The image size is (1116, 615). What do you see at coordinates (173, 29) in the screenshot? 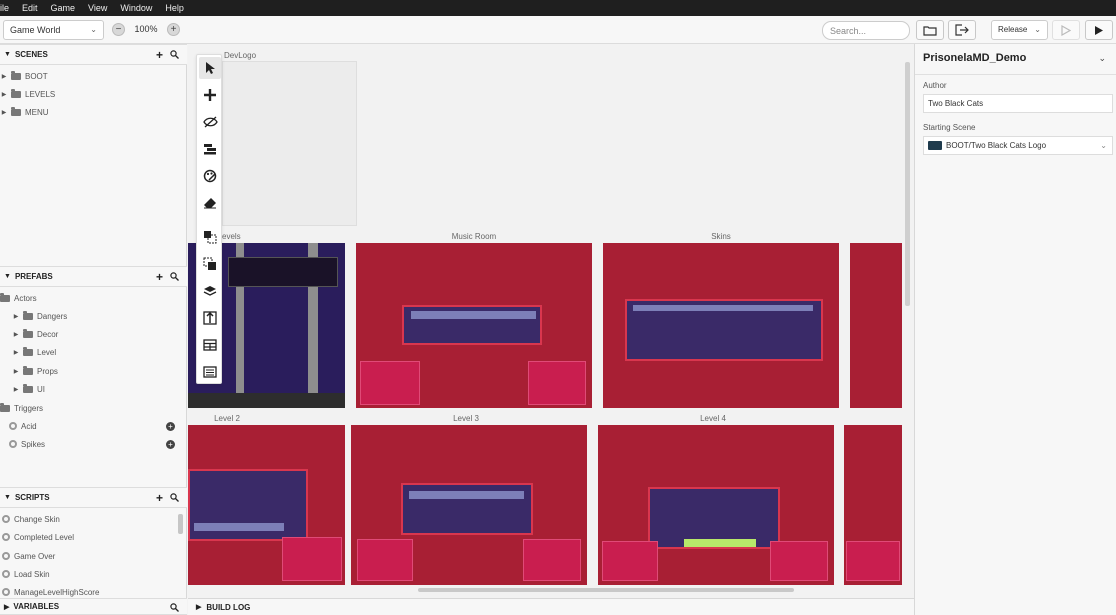
I see `zoom-in-button: +` at bounding box center [173, 29].